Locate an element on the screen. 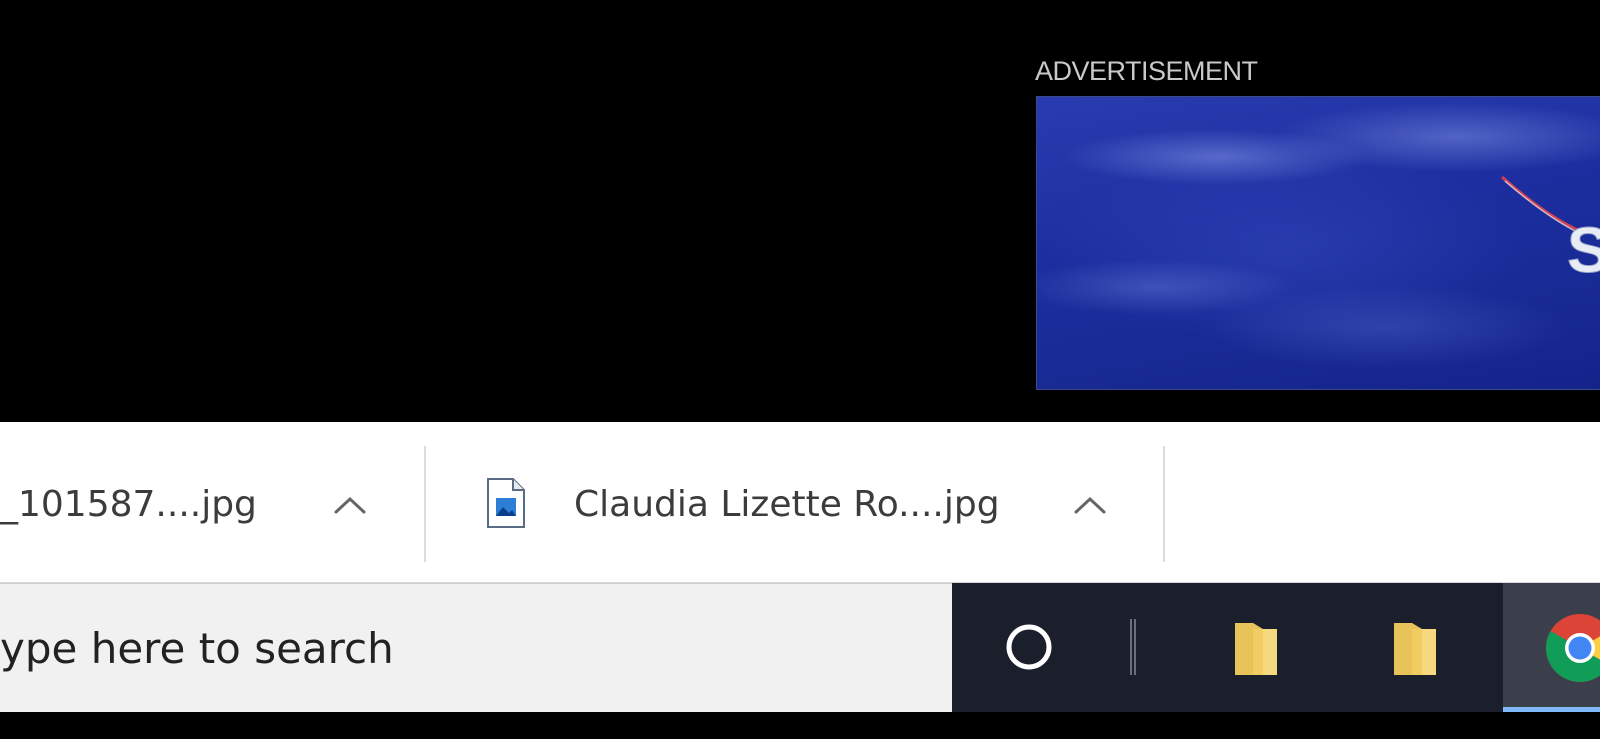 The height and width of the screenshot is (739, 1600). download-divider is located at coordinates (1164, 504).